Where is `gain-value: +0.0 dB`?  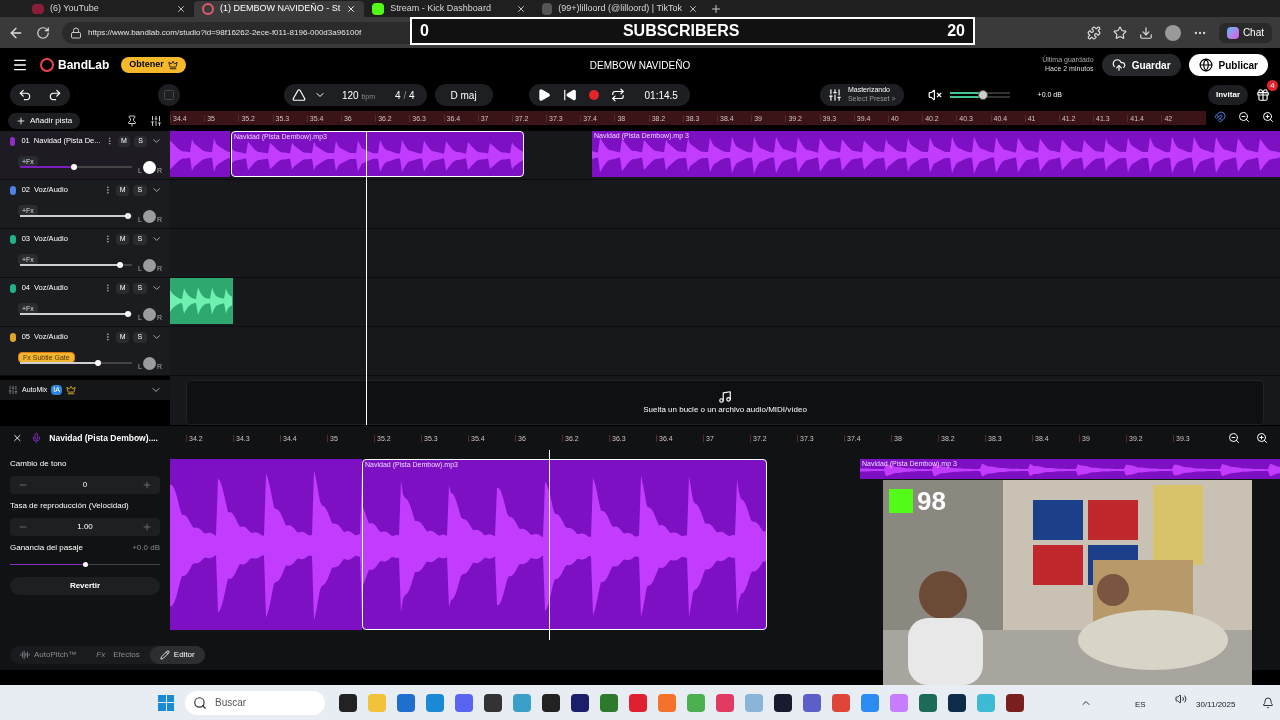 gain-value: +0.0 dB is located at coordinates (146, 548).